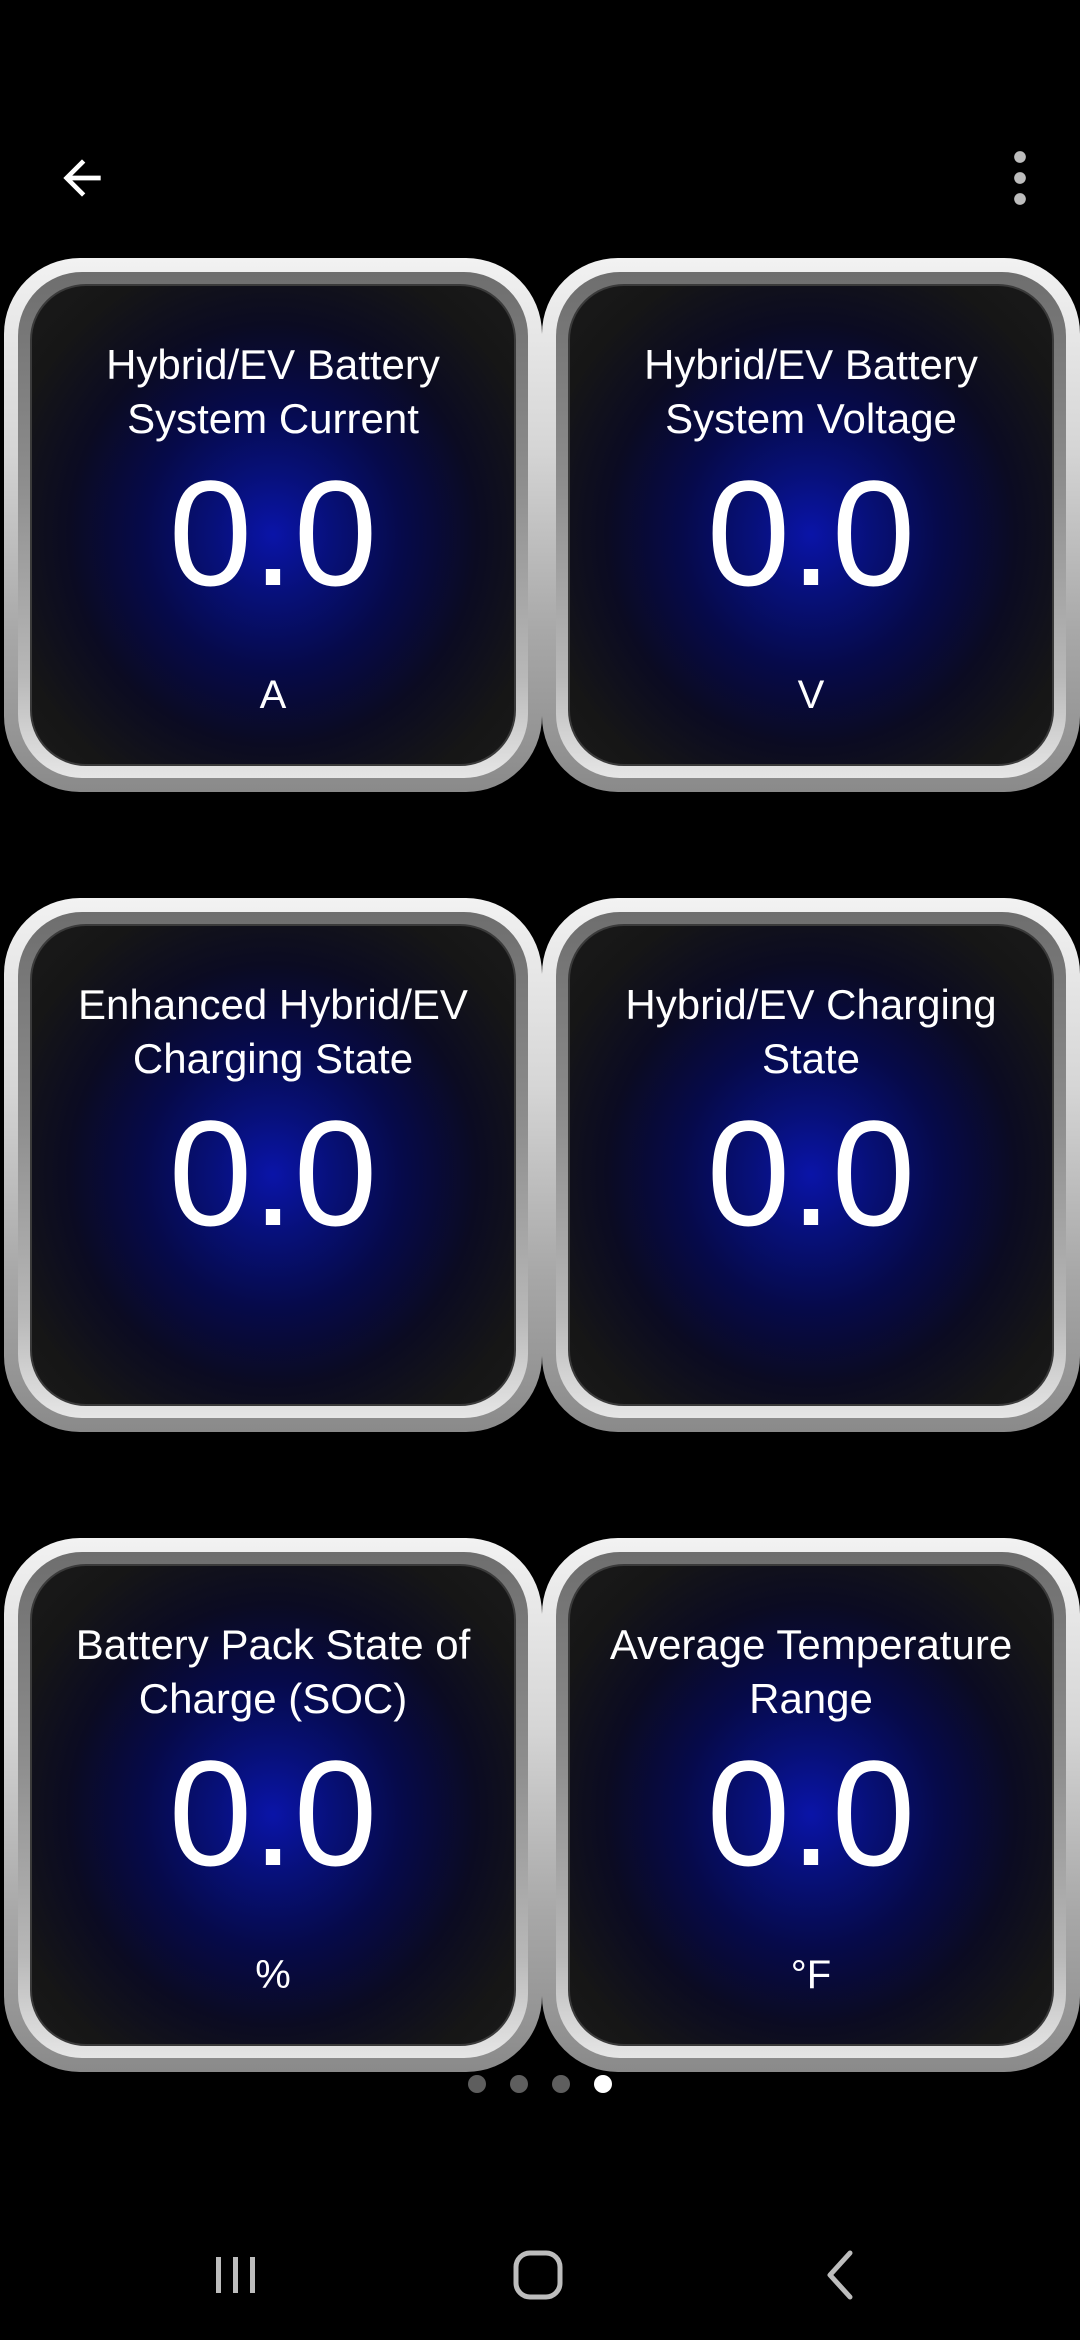 The width and height of the screenshot is (1080, 2340). I want to click on nav-back-button, so click(842, 2275).